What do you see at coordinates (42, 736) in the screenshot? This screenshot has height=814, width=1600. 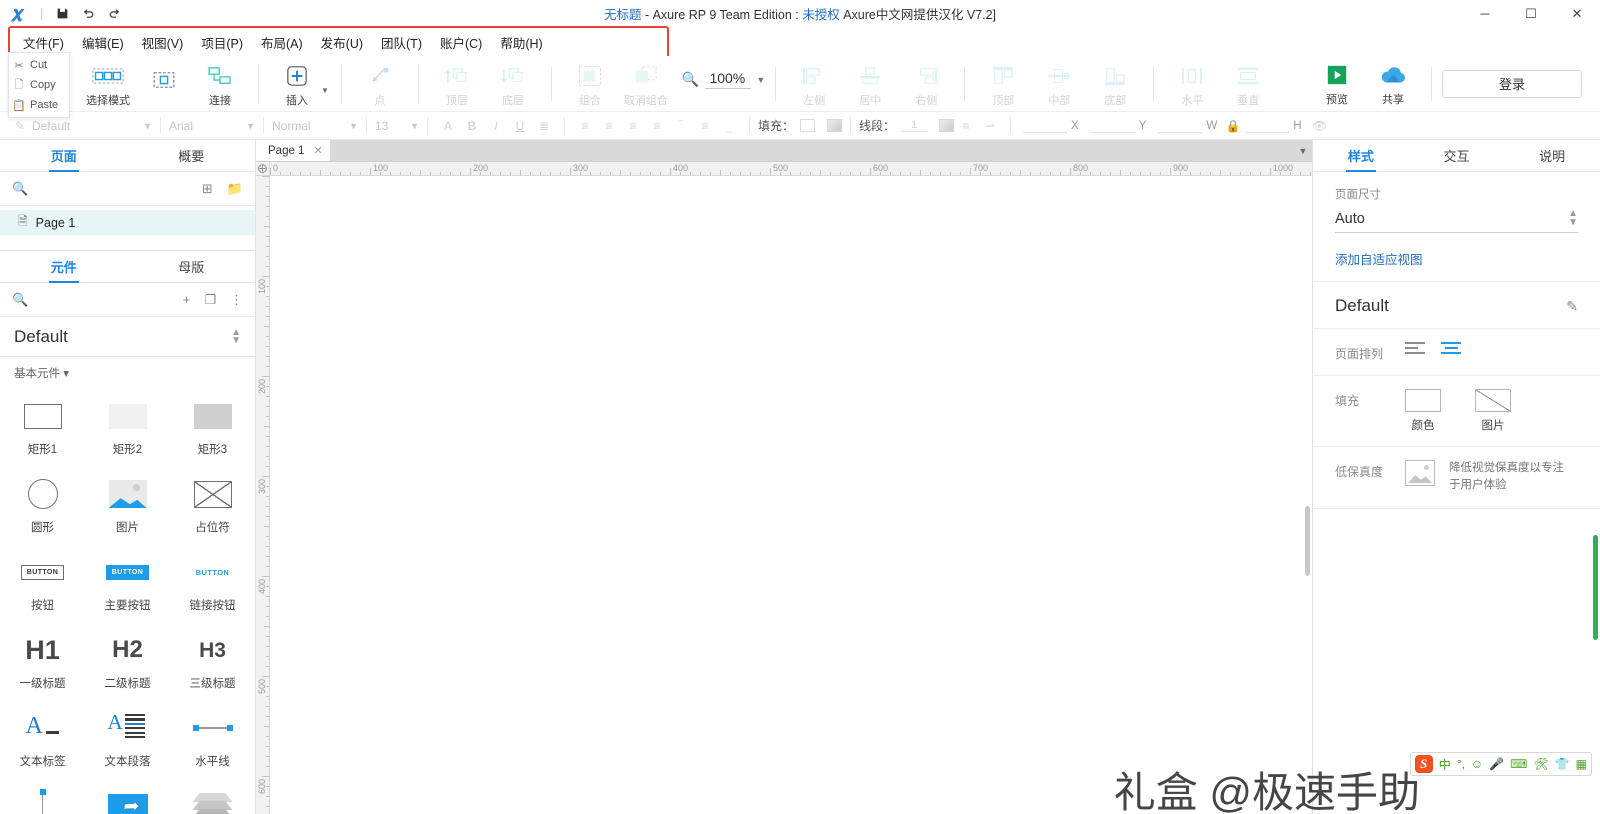 I see `widget-text-label: A 文本标签` at bounding box center [42, 736].